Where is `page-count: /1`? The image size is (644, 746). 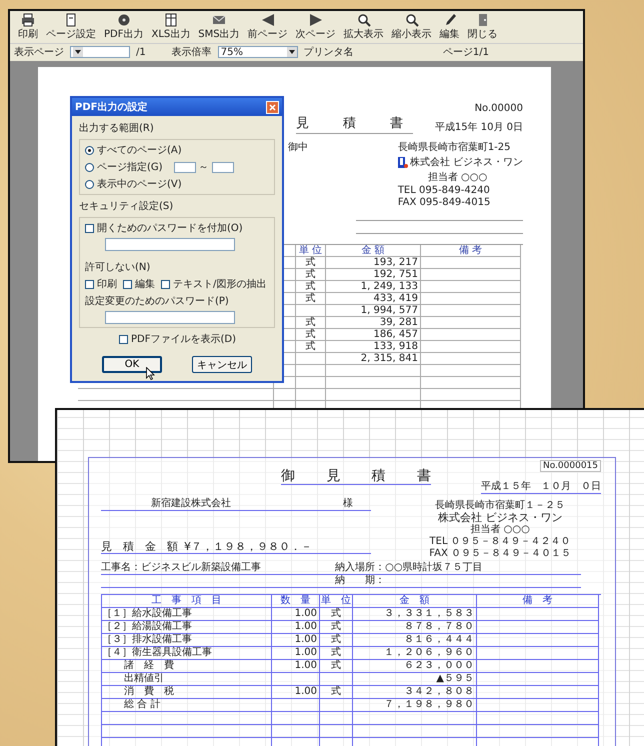 page-count: /1 is located at coordinates (141, 52).